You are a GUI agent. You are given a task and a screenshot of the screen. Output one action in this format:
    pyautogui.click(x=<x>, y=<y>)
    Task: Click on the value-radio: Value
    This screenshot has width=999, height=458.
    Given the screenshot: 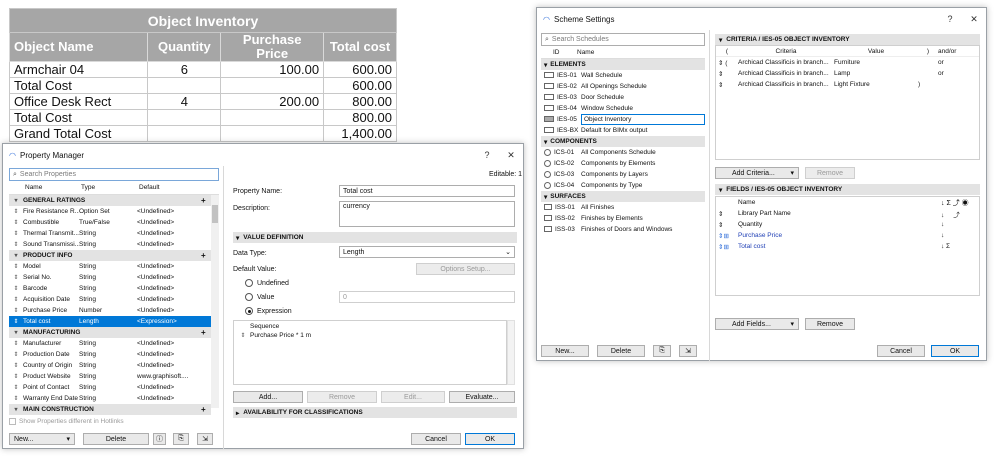 What is the action you would take?
    pyautogui.click(x=259, y=297)
    